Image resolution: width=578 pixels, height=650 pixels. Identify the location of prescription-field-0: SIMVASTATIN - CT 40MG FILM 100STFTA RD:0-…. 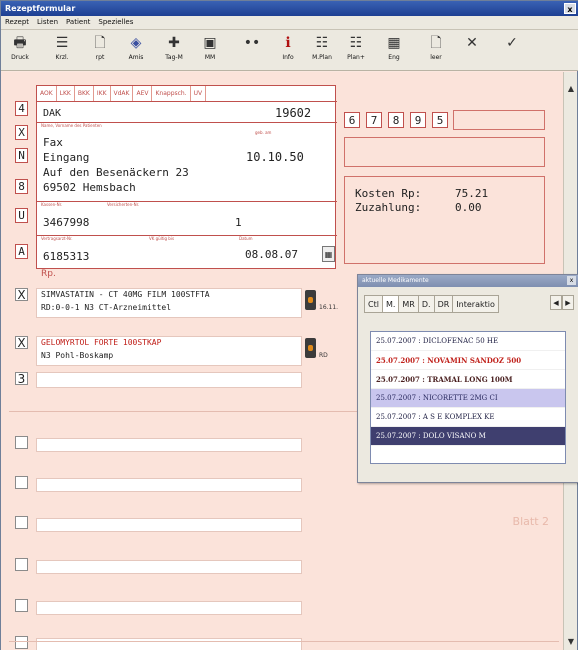
(169, 303).